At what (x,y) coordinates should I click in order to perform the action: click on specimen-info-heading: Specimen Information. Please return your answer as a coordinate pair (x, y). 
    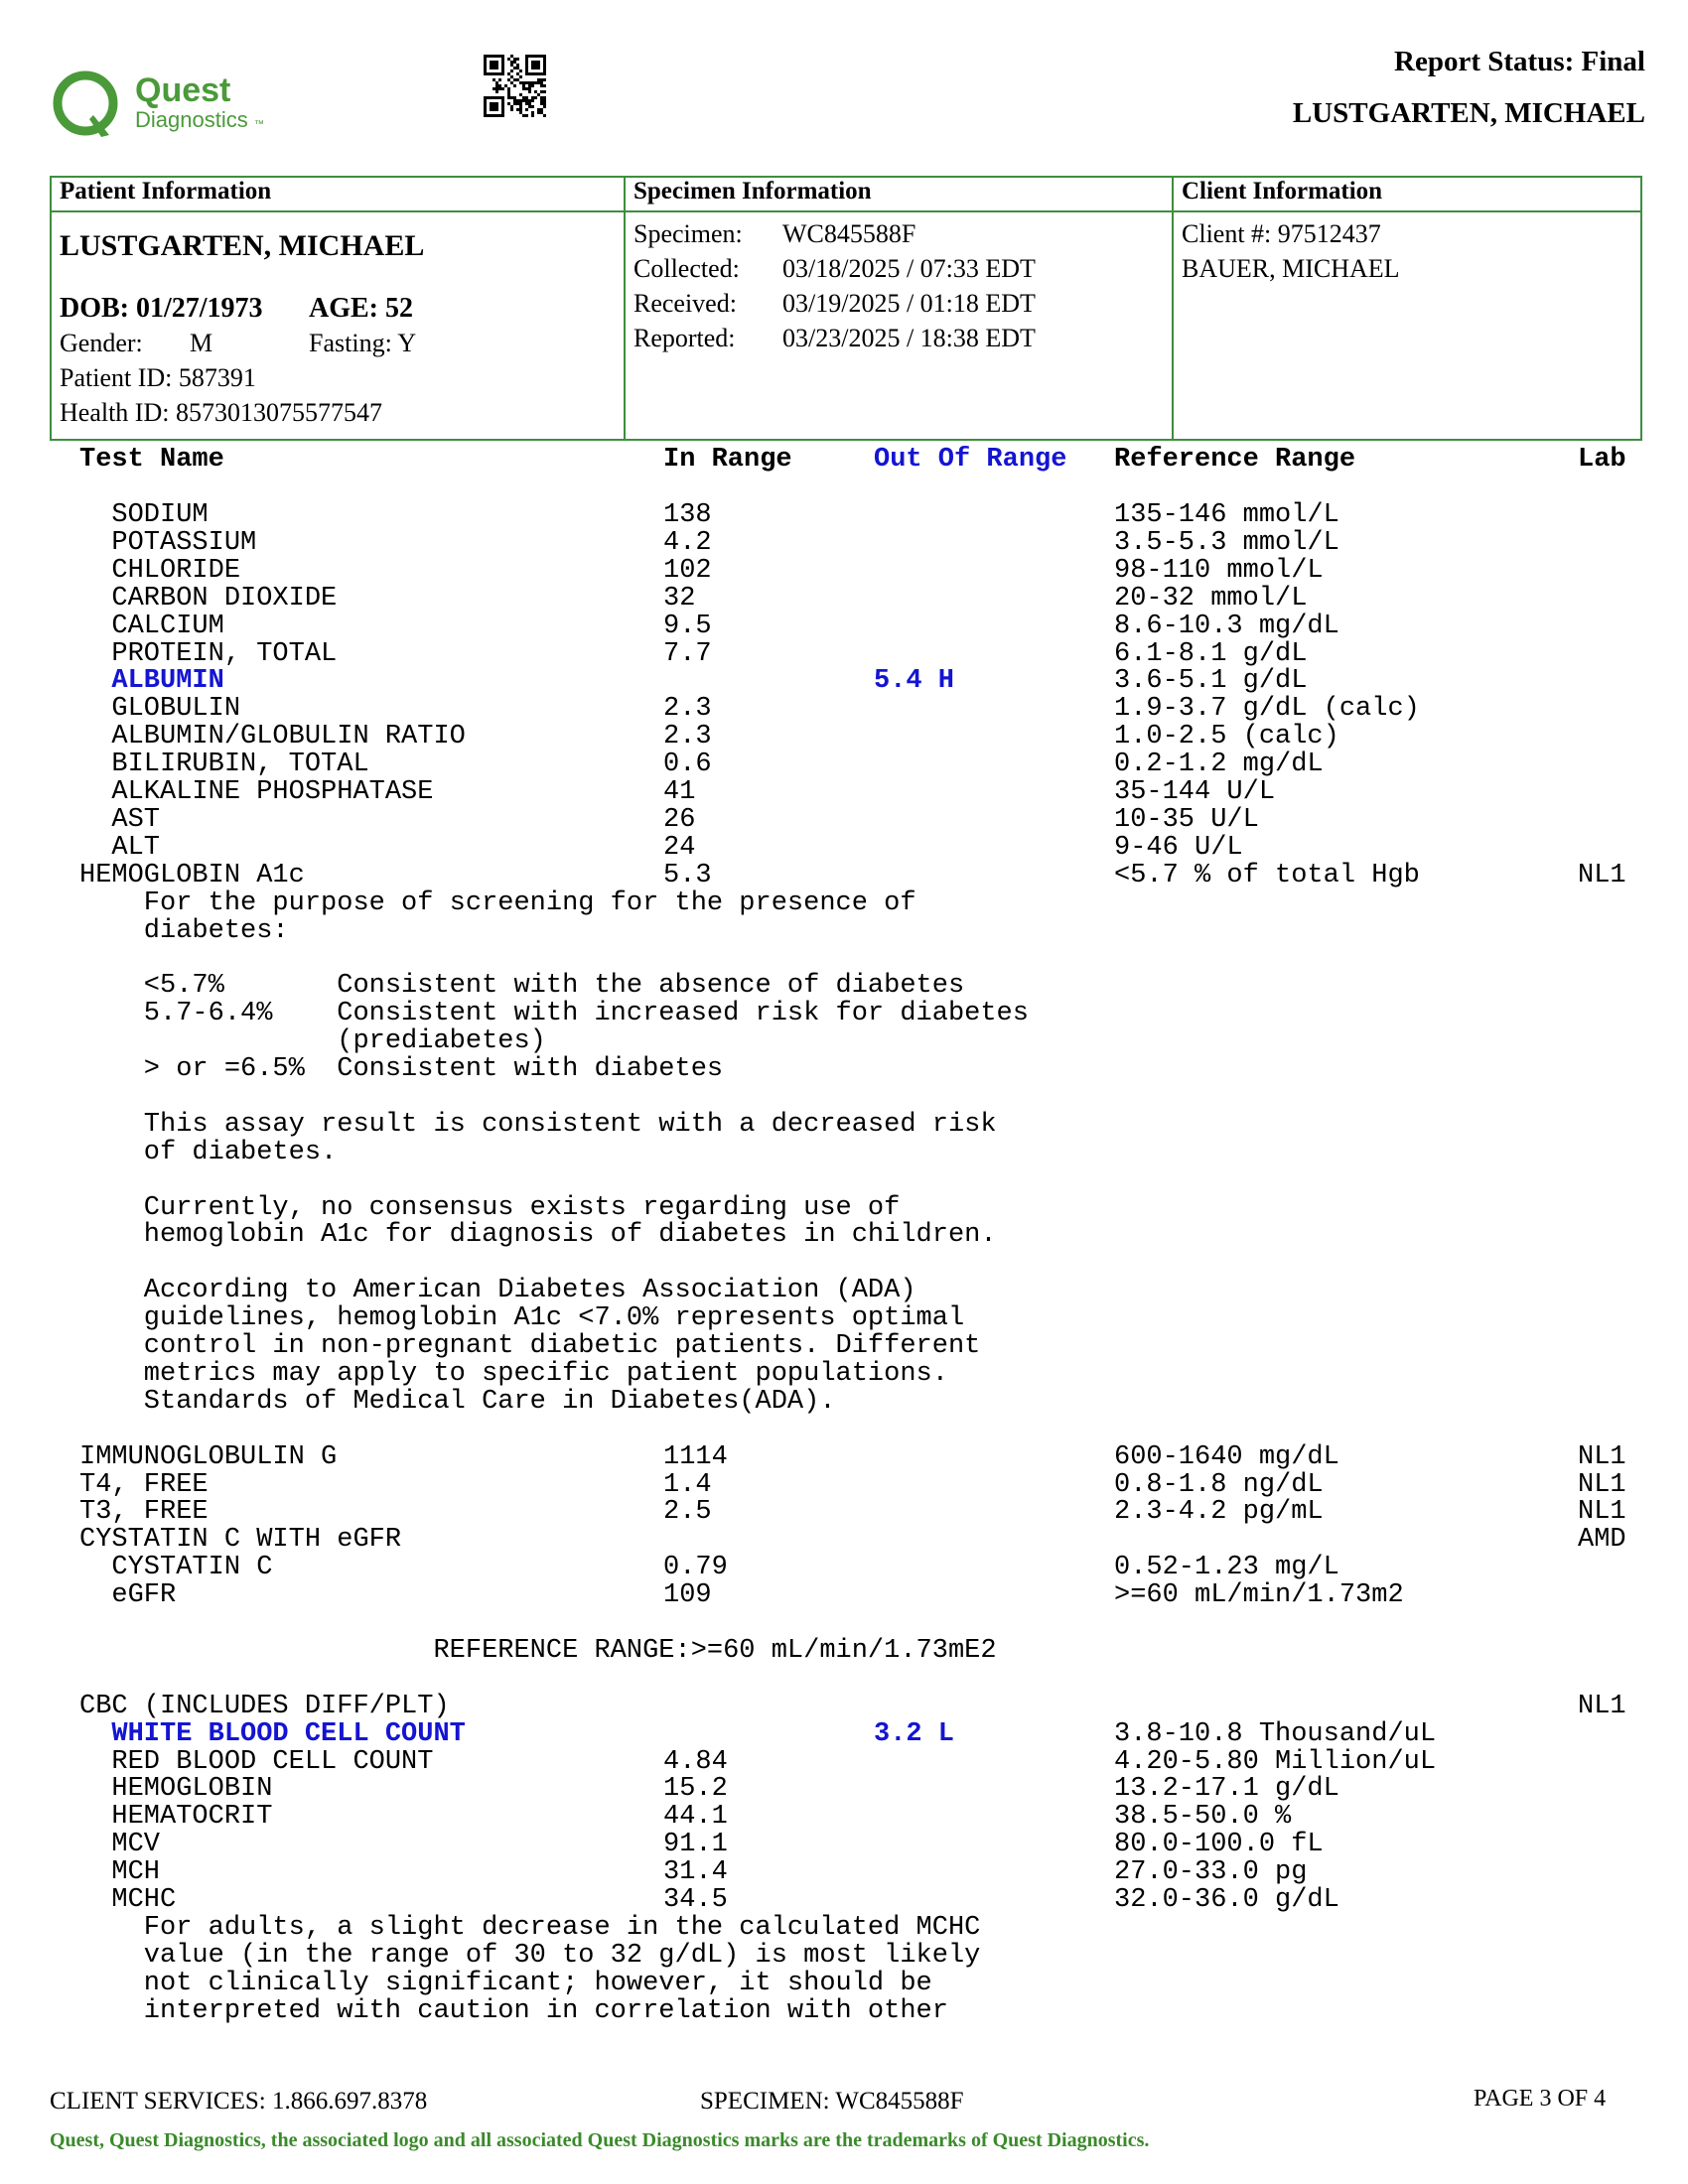
    Looking at the image, I should click on (752, 191).